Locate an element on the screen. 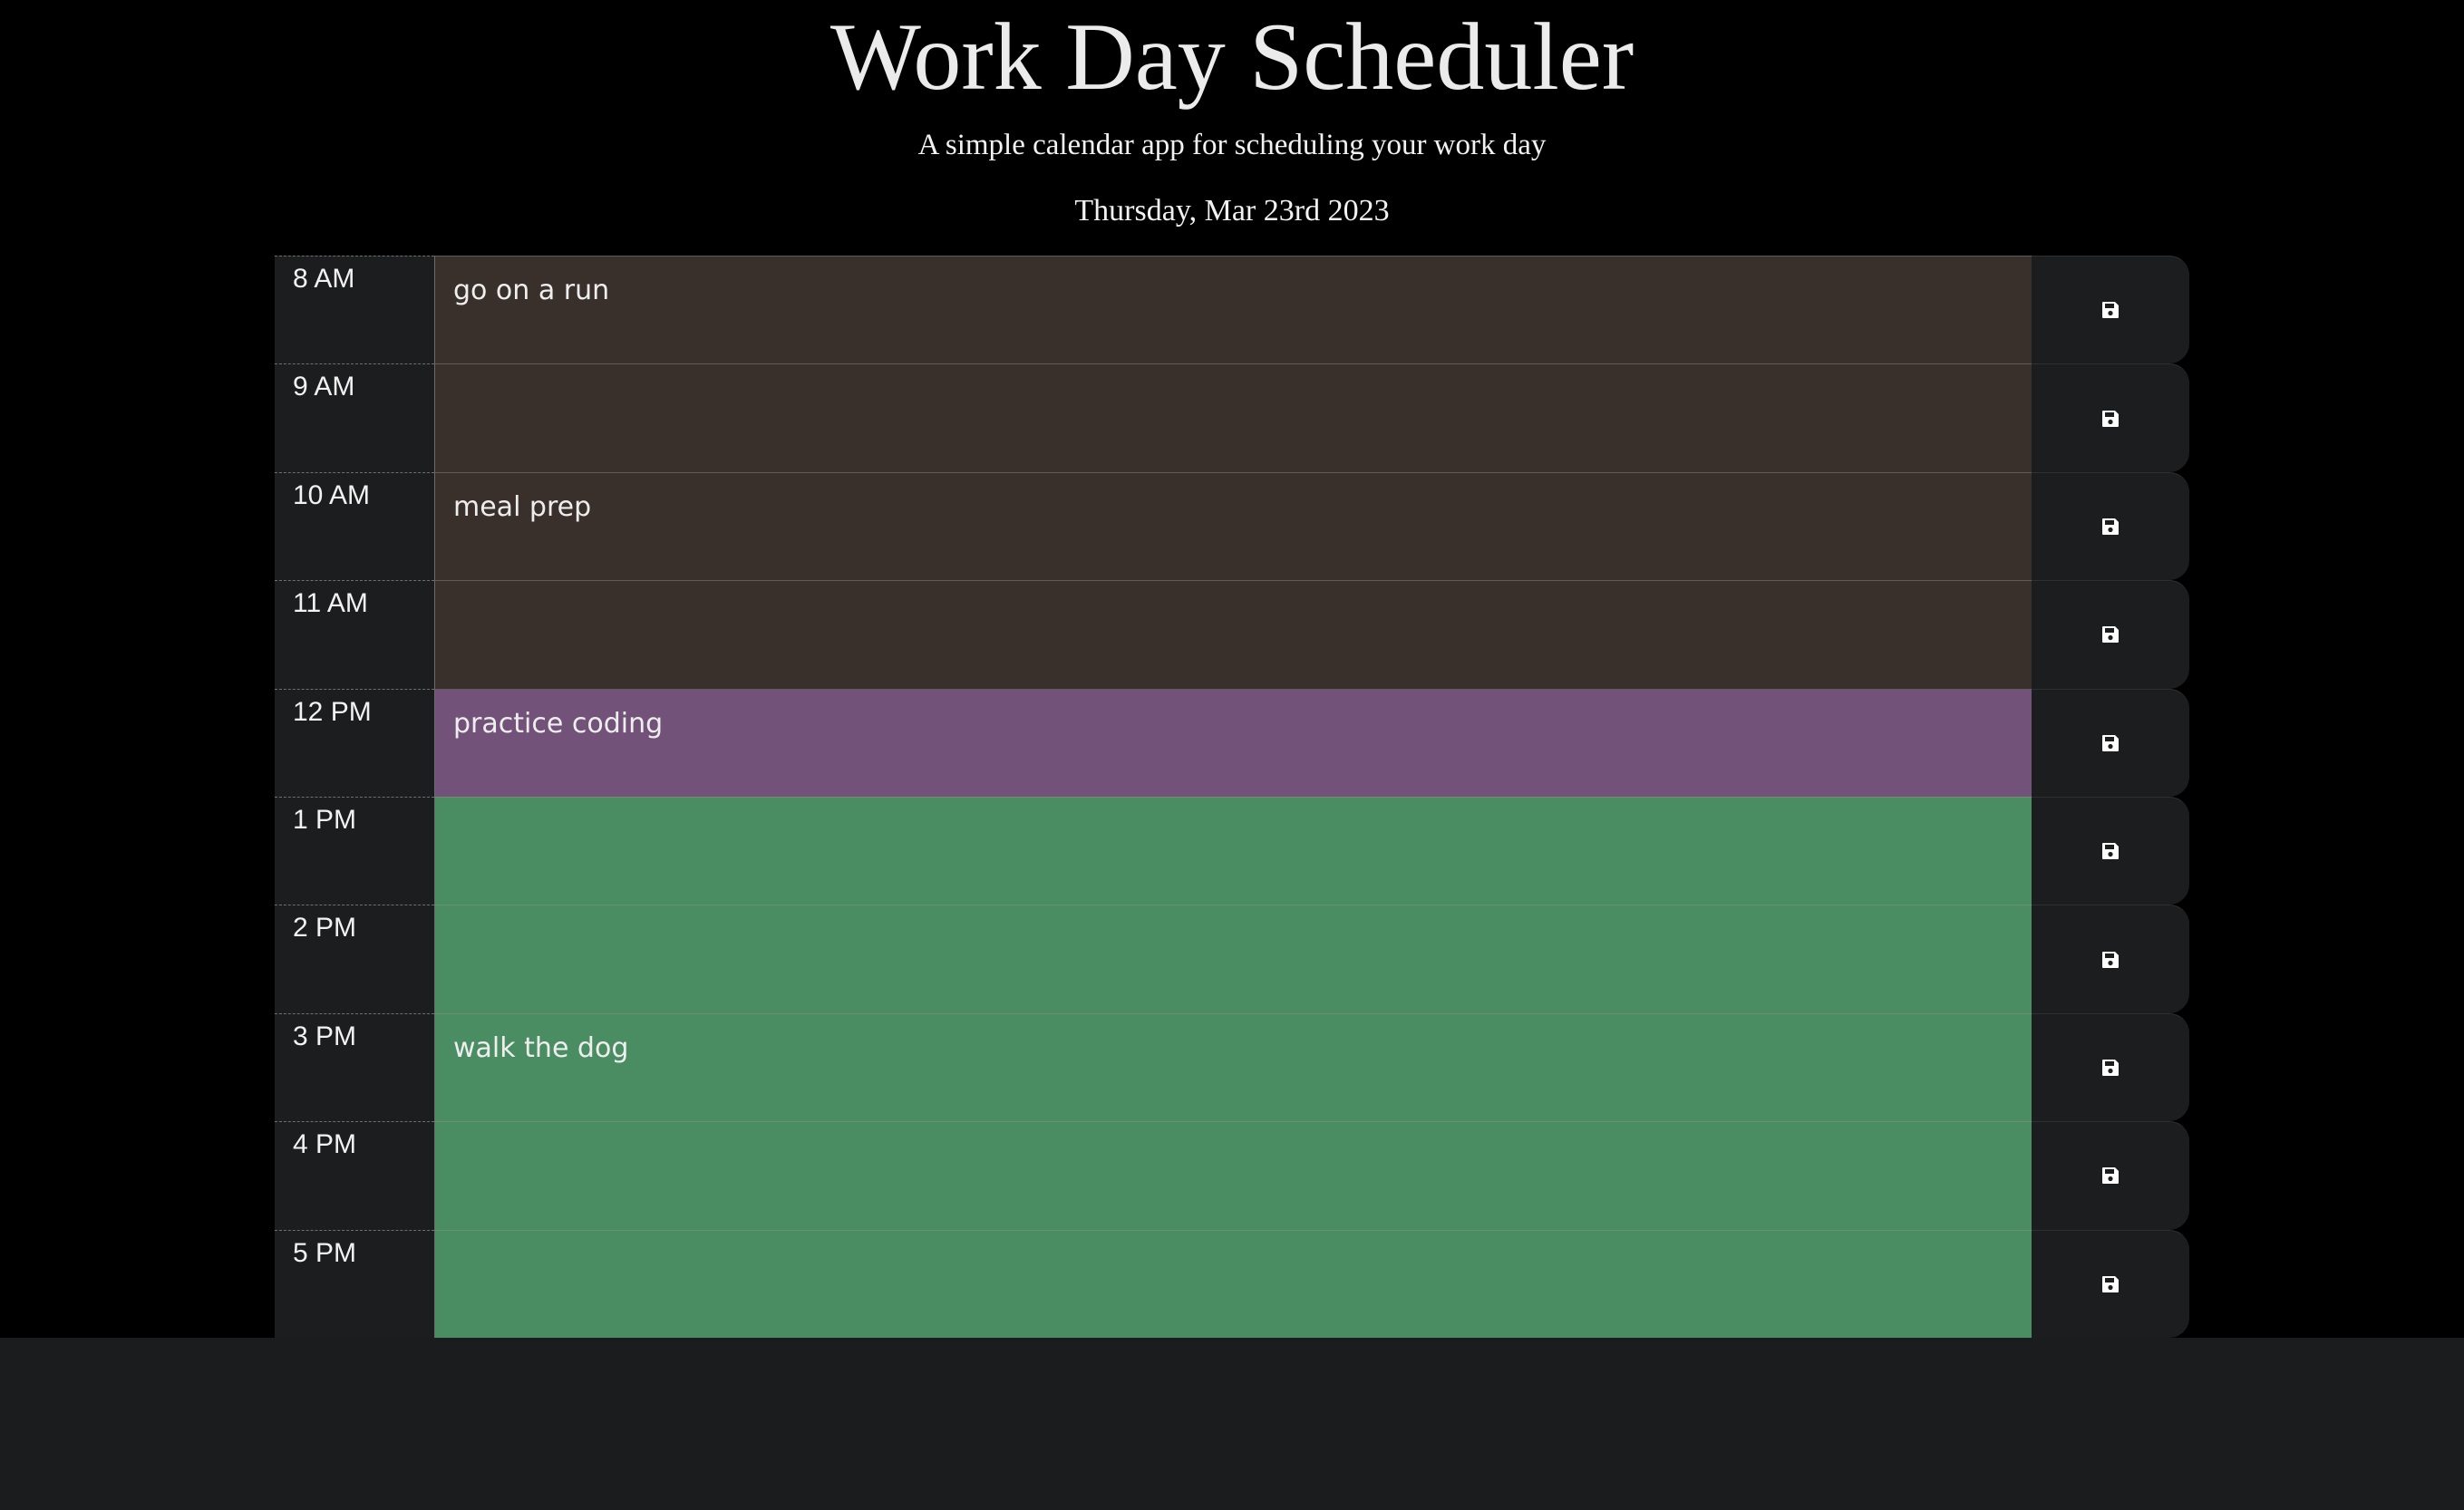 The height and width of the screenshot is (1510, 2464). timeblock-row: 3 PM walk the dog is located at coordinates (1232, 1067).